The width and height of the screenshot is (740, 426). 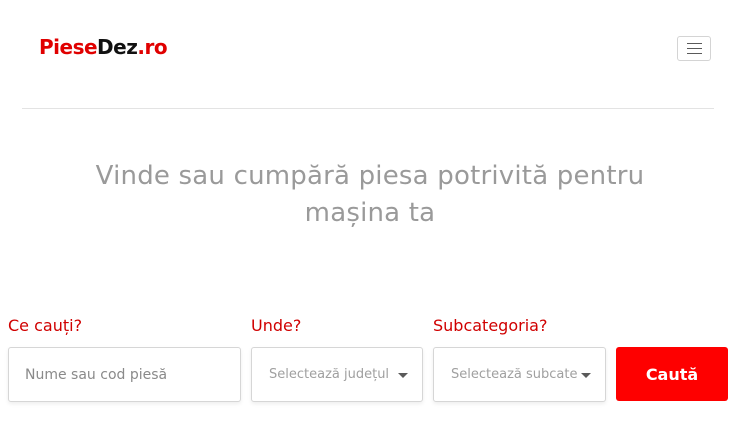 I want to click on logo-dez: Dez, so click(x=117, y=47).